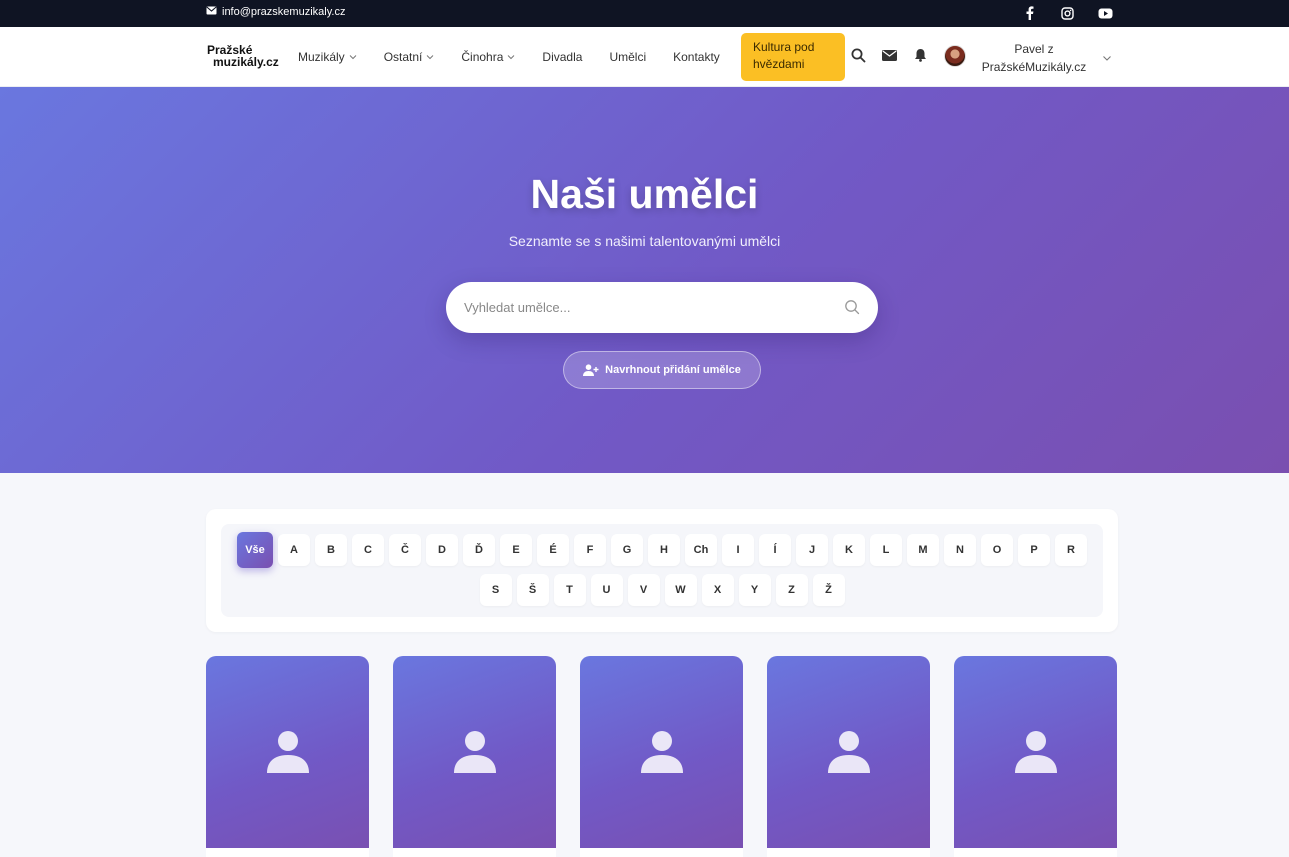 This screenshot has height=857, width=1289. I want to click on letter-filter-button: N, so click(960, 550).